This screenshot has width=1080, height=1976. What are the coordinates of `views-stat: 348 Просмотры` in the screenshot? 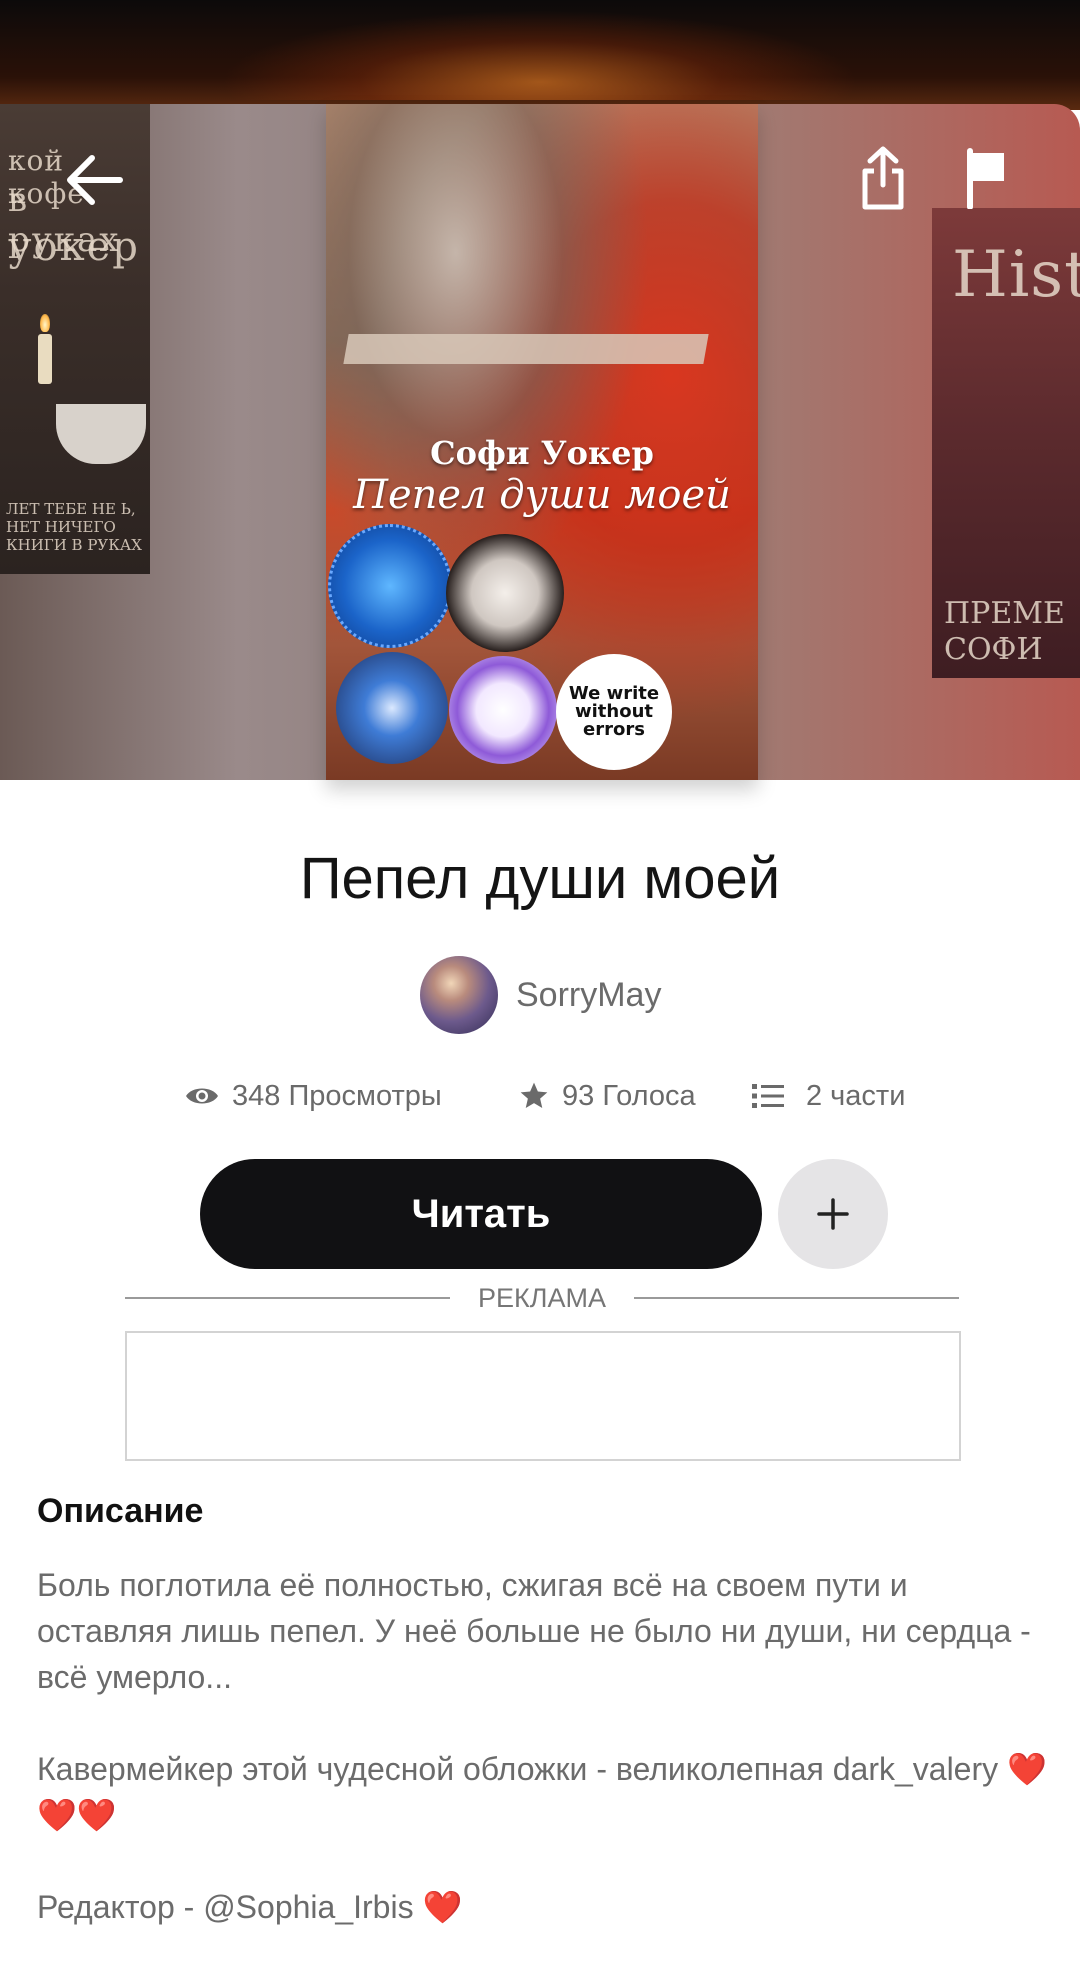 It's located at (313, 1096).